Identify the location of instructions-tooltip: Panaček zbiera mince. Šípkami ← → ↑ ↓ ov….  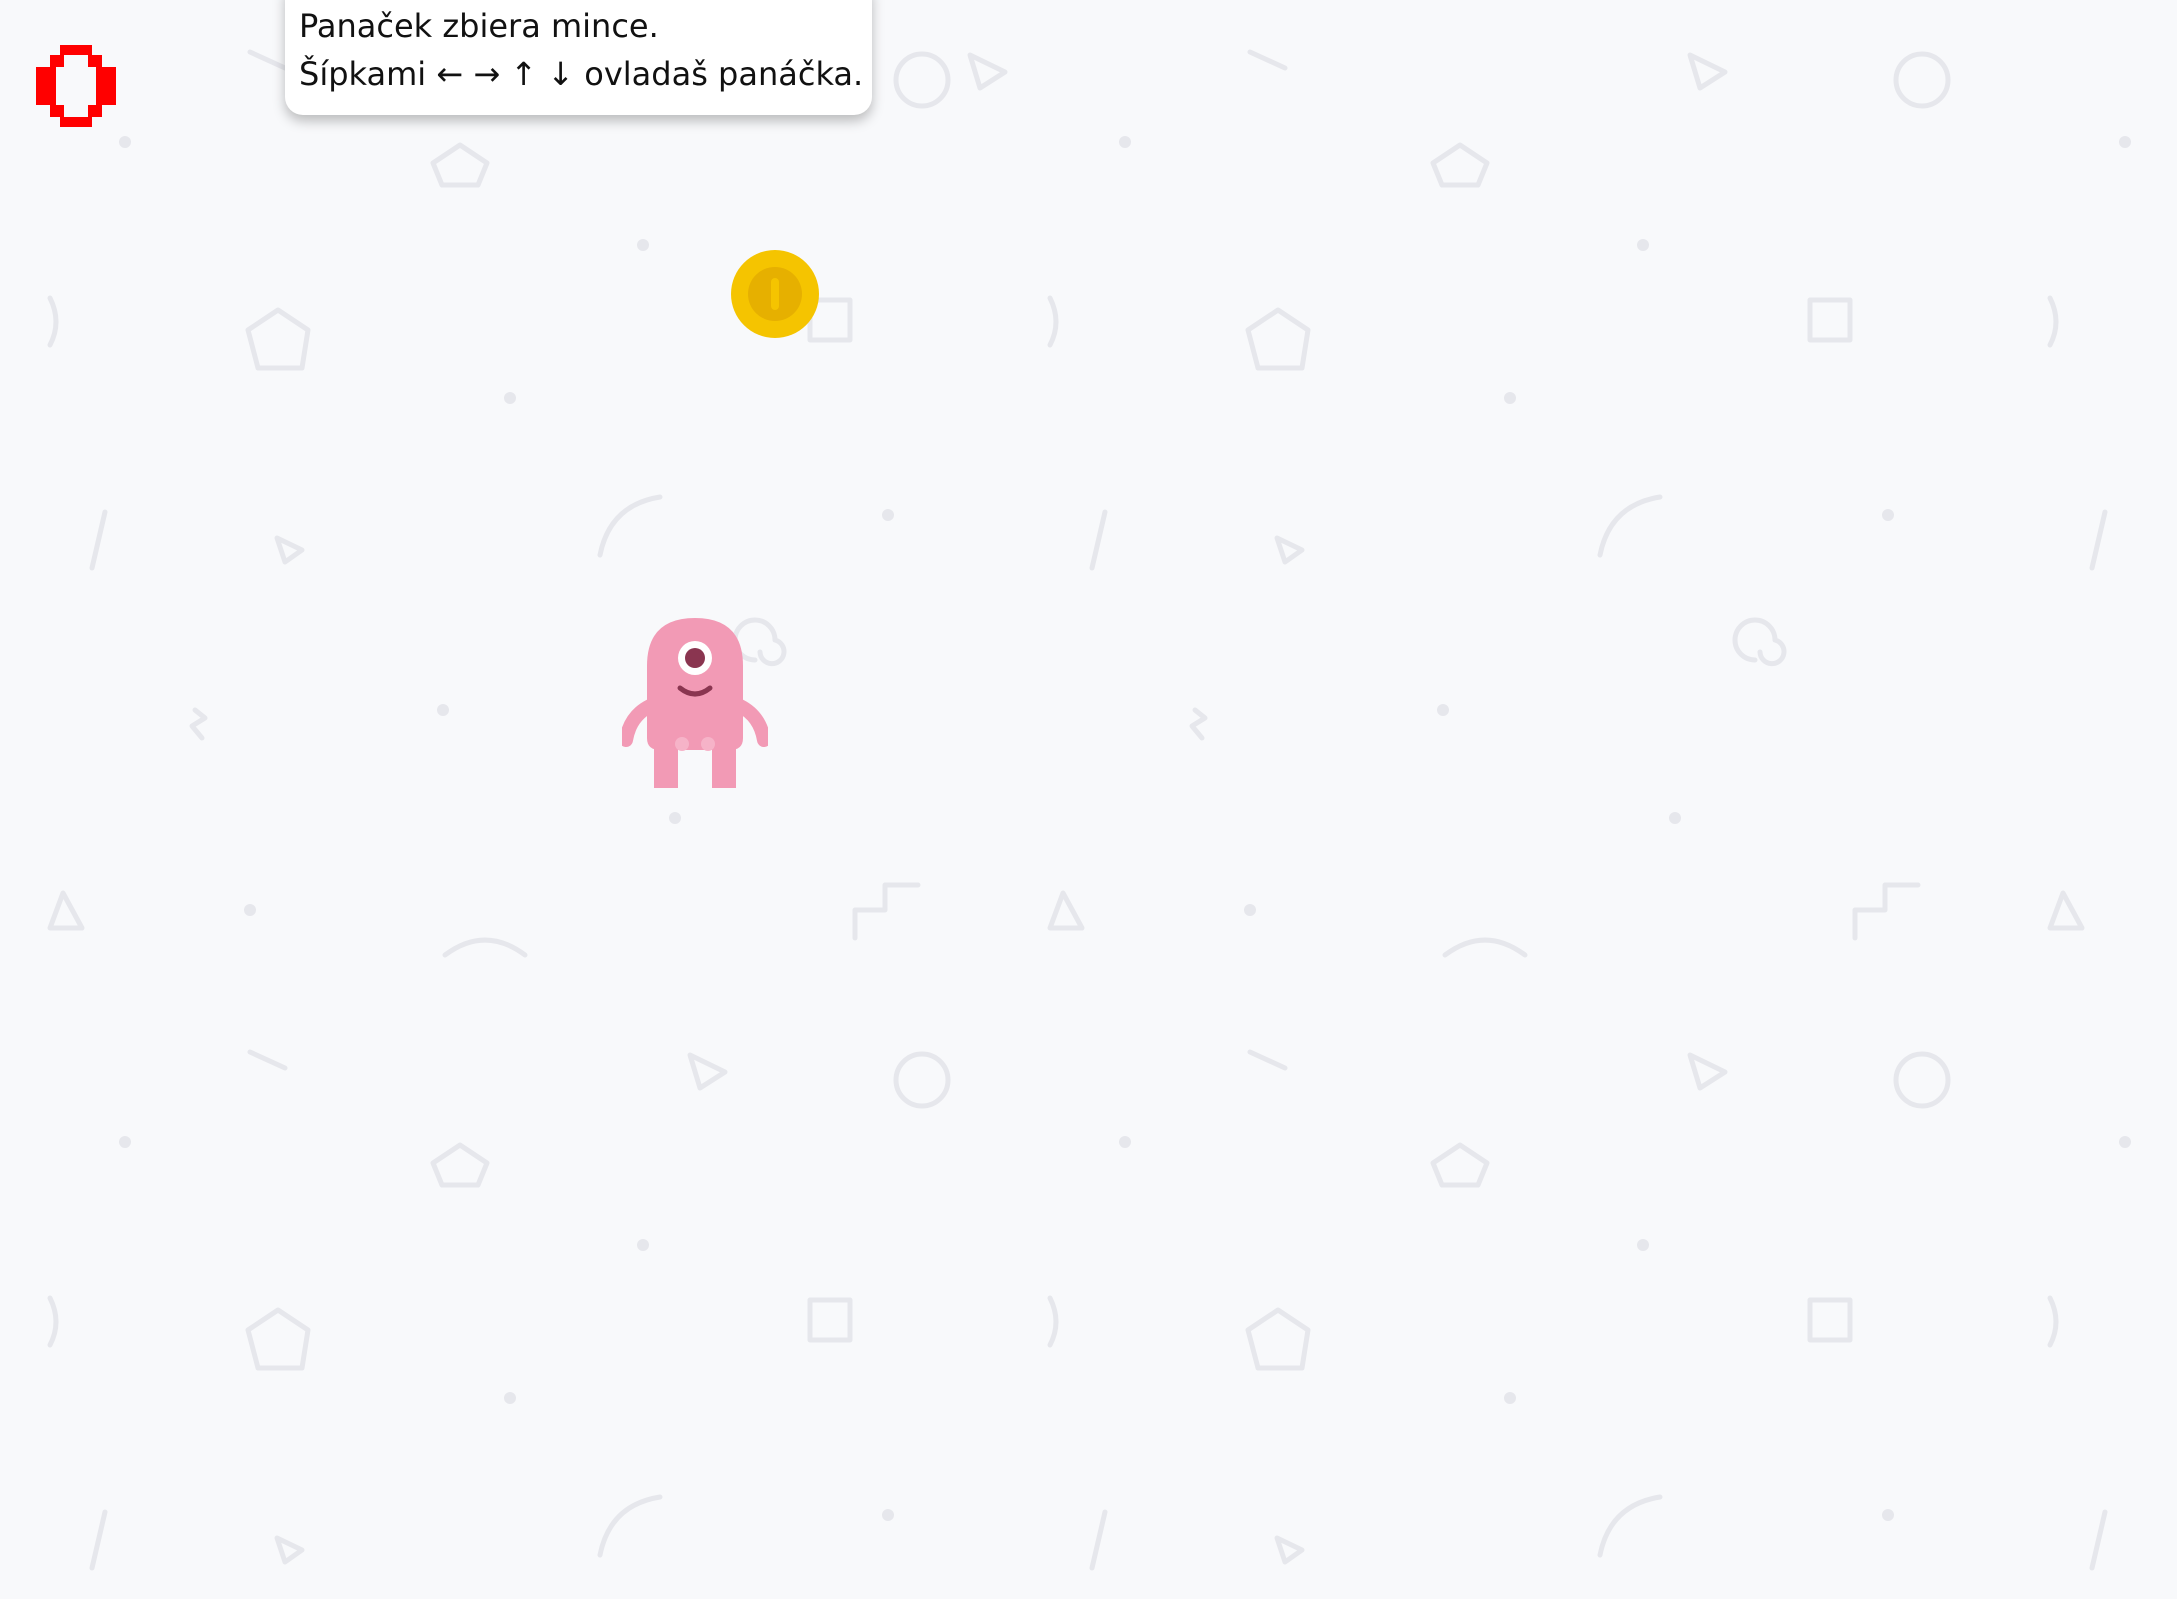
(578, 57).